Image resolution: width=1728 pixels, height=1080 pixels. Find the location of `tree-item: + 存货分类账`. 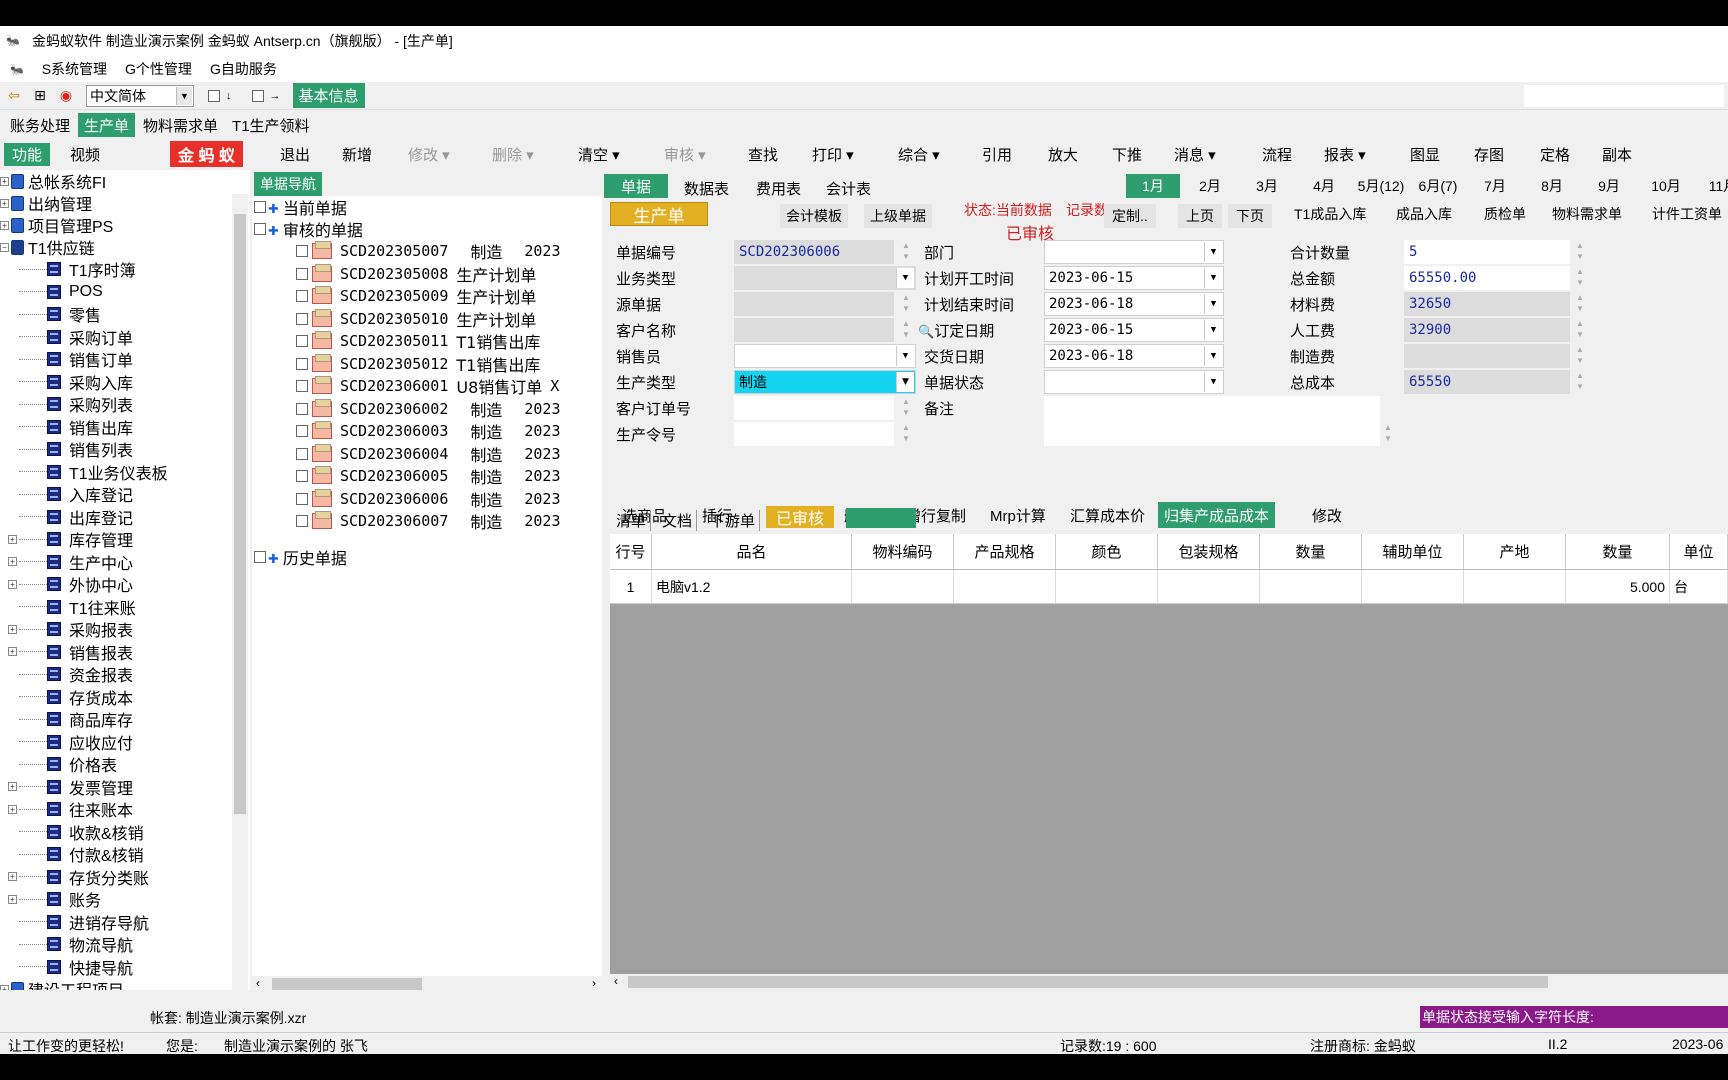

tree-item: + 存货分类账 is located at coordinates (78, 877).